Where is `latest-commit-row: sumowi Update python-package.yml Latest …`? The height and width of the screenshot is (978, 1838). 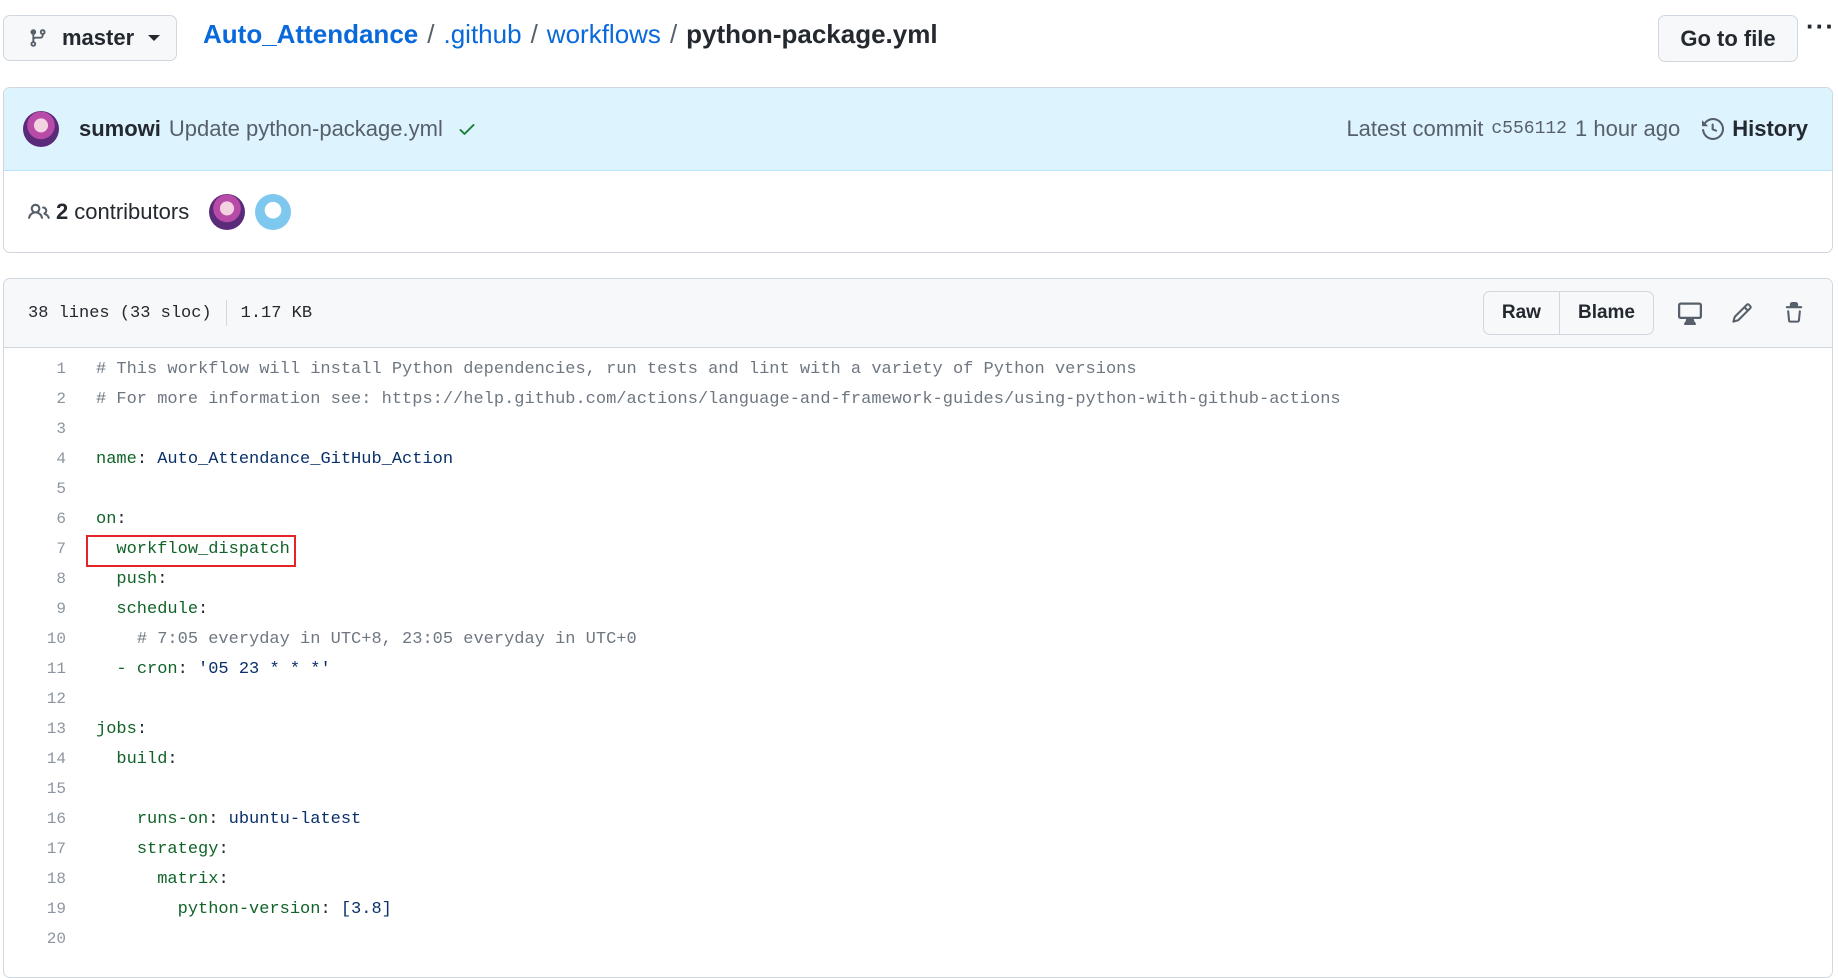 latest-commit-row: sumowi Update python-package.yml Latest … is located at coordinates (918, 129).